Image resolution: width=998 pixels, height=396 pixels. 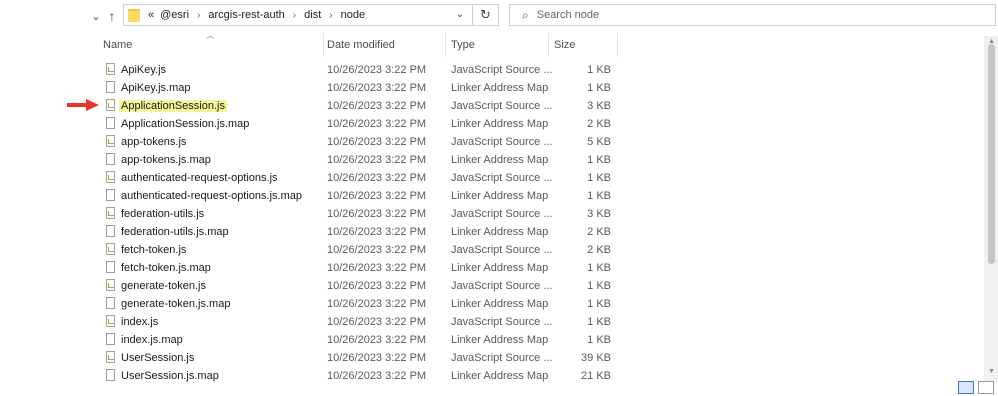 I want to click on file-name-text: index.js.map, so click(x=152, y=340).